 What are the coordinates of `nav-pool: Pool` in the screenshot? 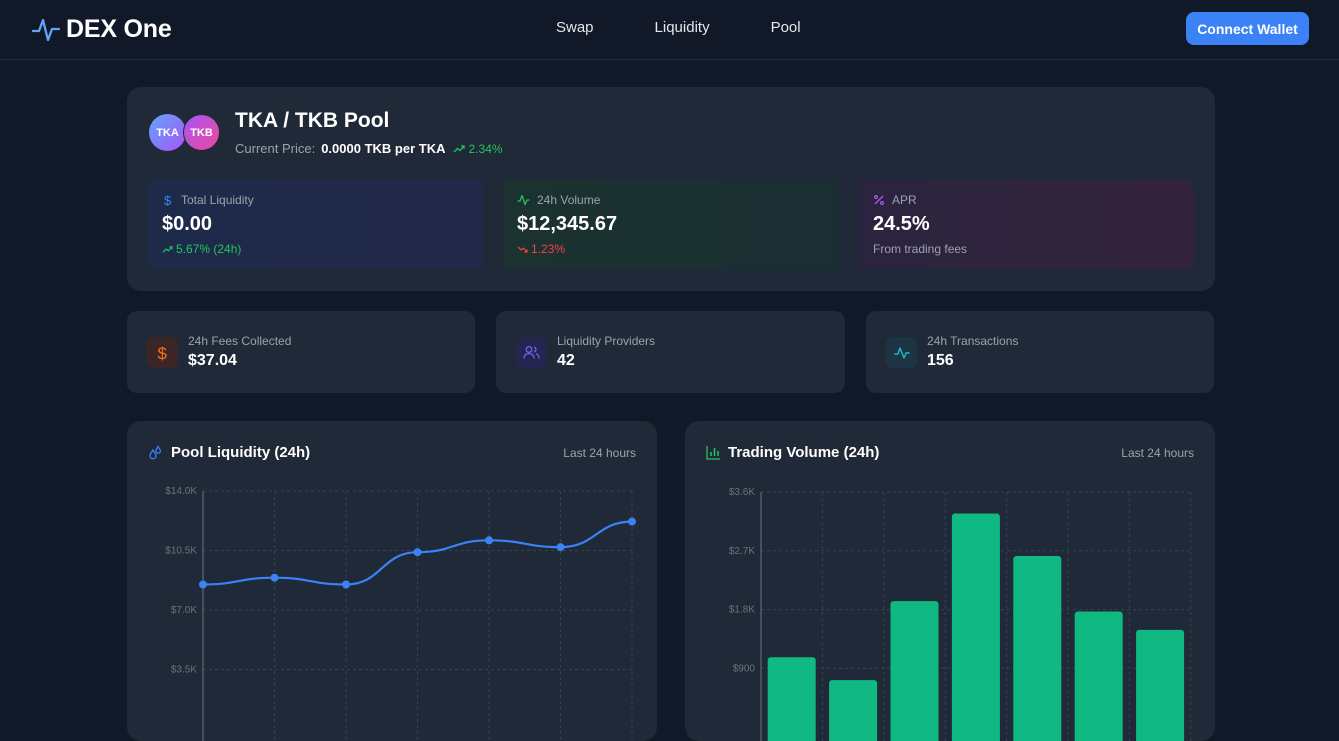 It's located at (786, 27).